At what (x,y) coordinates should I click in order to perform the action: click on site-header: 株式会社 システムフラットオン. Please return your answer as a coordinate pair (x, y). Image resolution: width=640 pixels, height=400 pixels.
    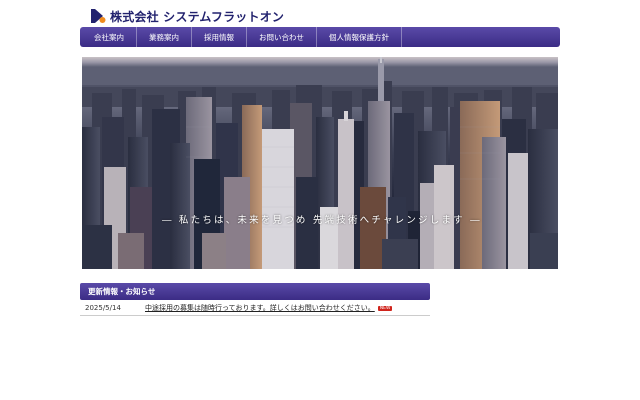
    Looking at the image, I should click on (187, 16).